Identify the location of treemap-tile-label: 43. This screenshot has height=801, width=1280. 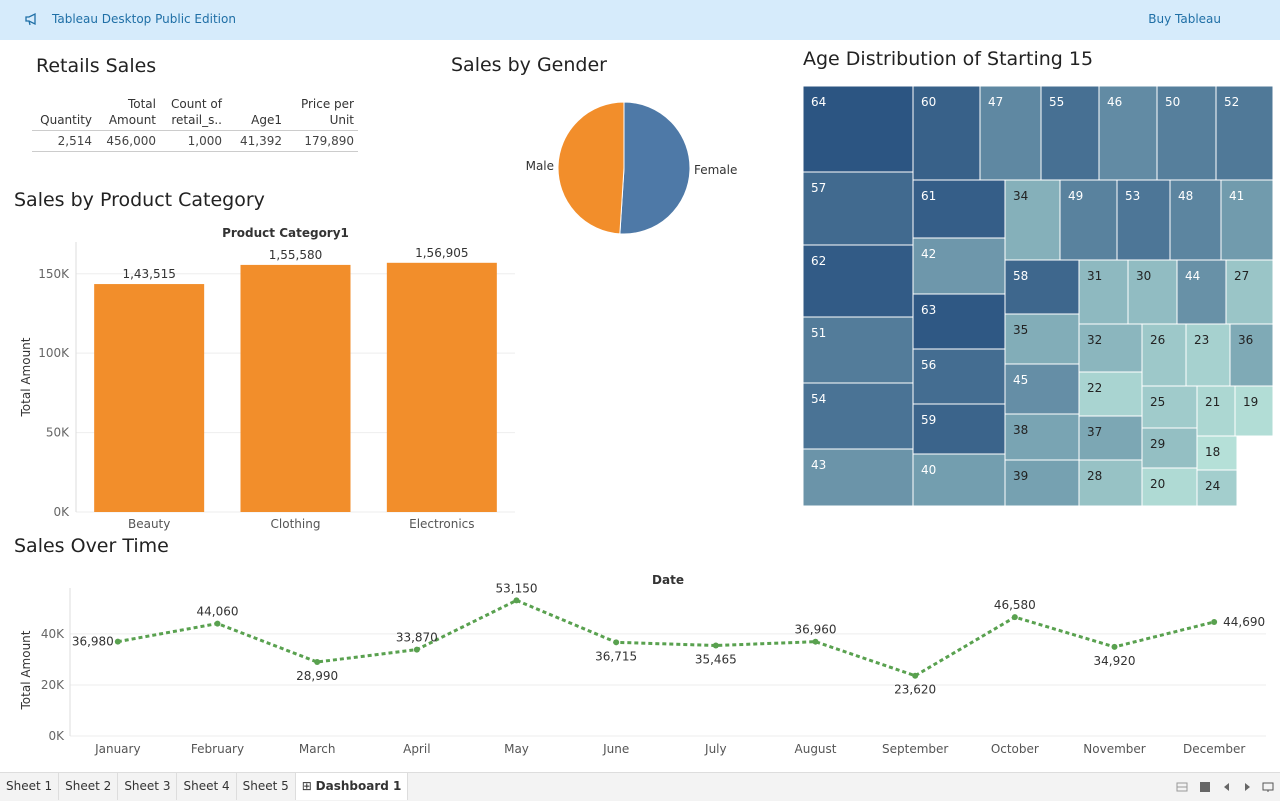
(818, 465).